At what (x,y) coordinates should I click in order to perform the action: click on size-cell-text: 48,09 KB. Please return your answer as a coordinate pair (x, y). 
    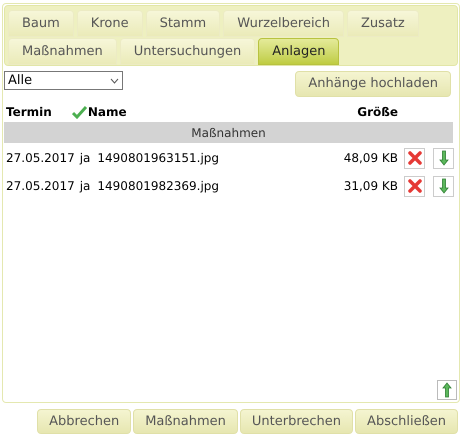
    Looking at the image, I should click on (371, 158).